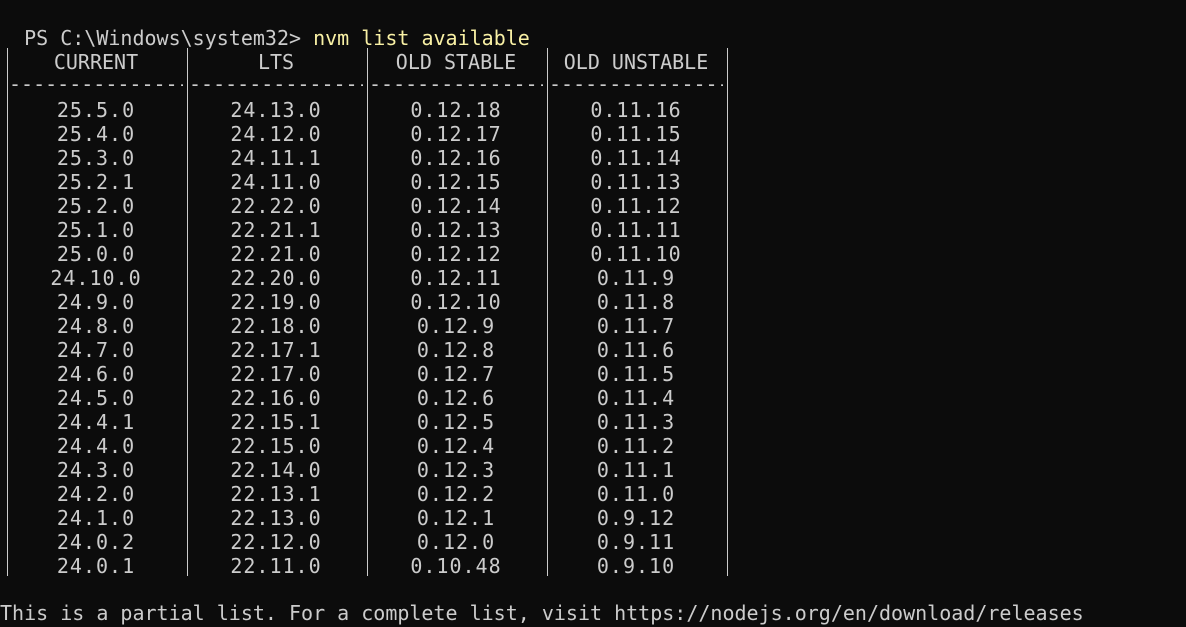  What do you see at coordinates (96, 206) in the screenshot?
I see `version-cell: 25.2.0` at bounding box center [96, 206].